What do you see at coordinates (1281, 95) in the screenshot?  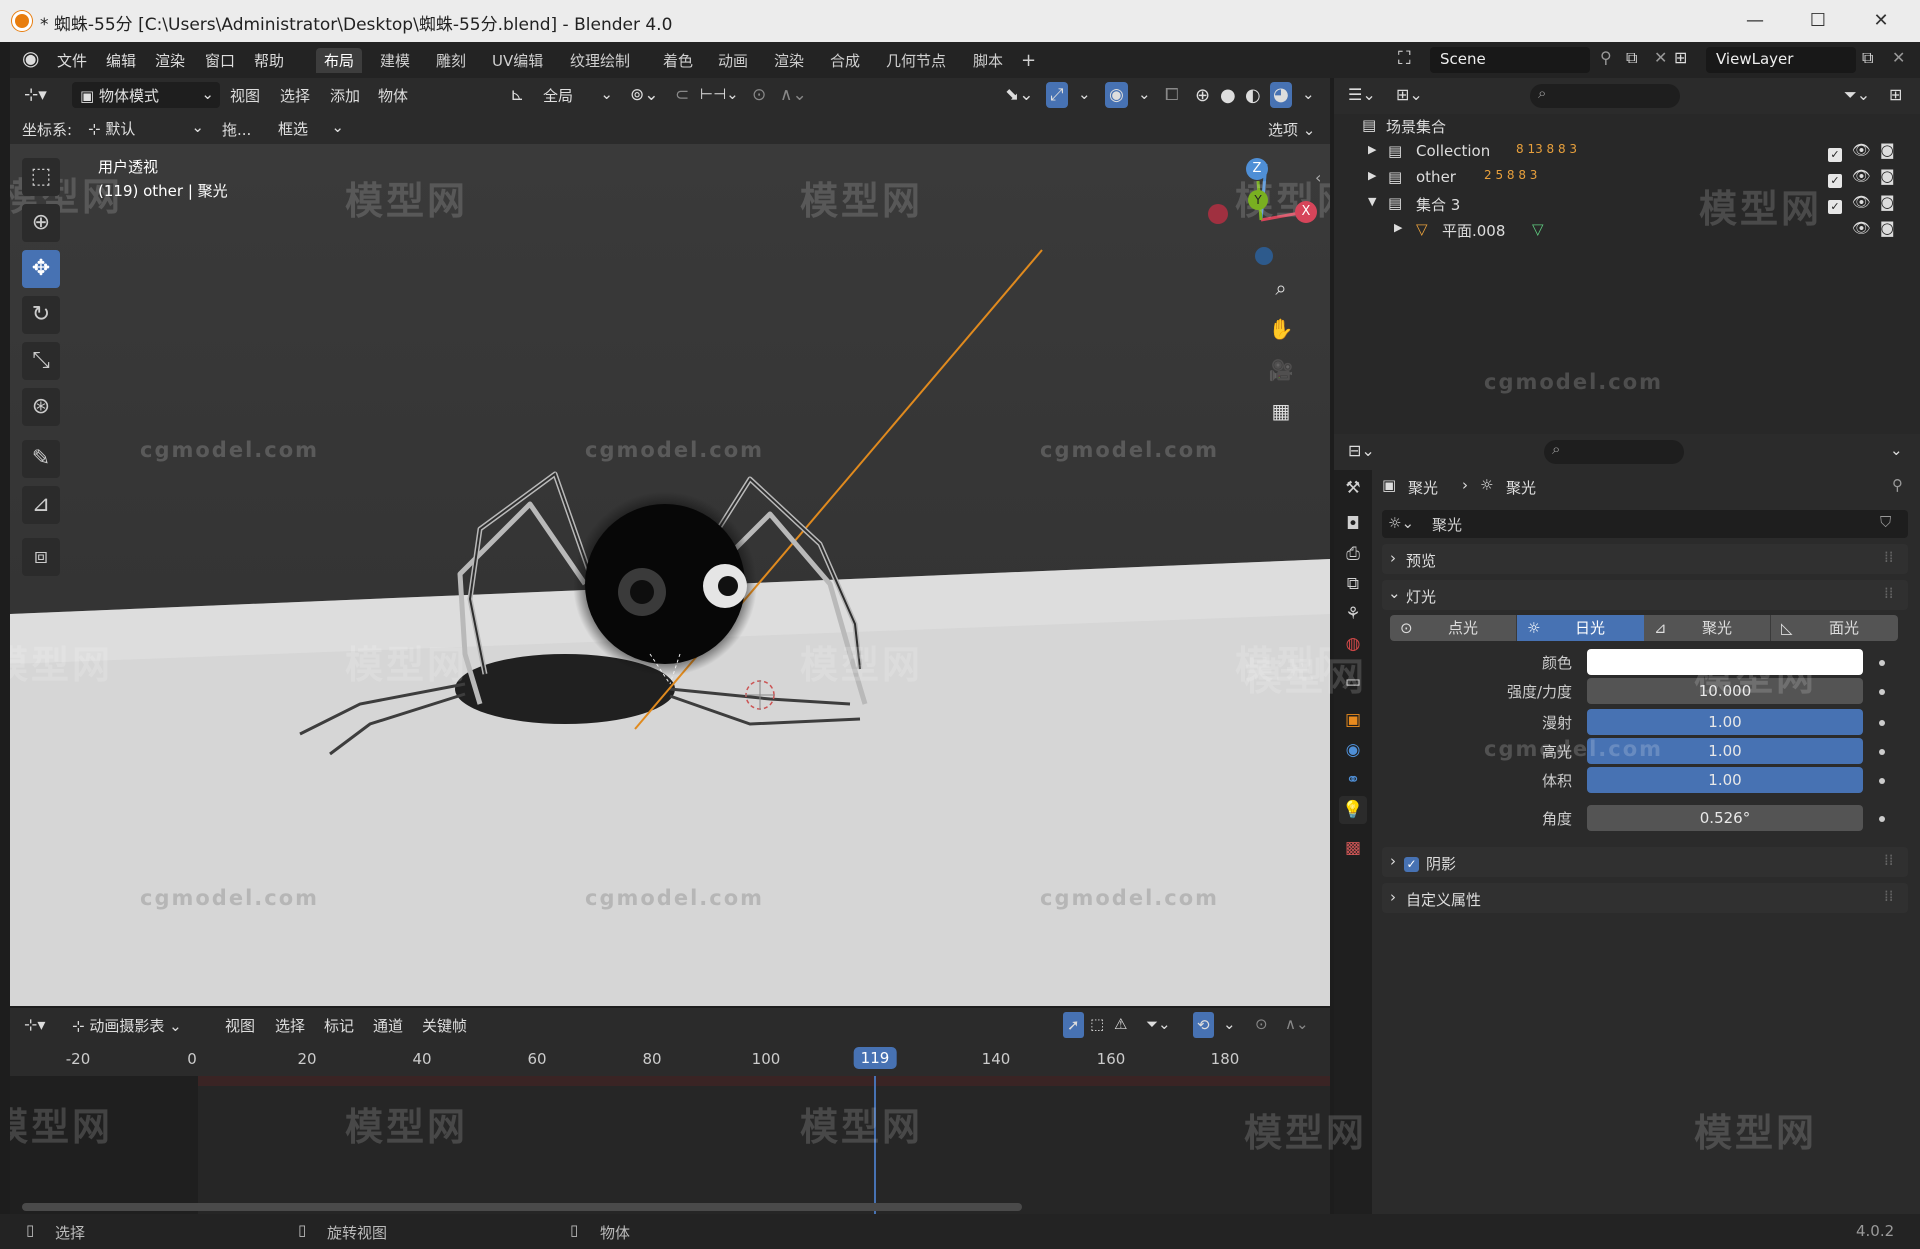 I see `rendered-shading-icon: ◕` at bounding box center [1281, 95].